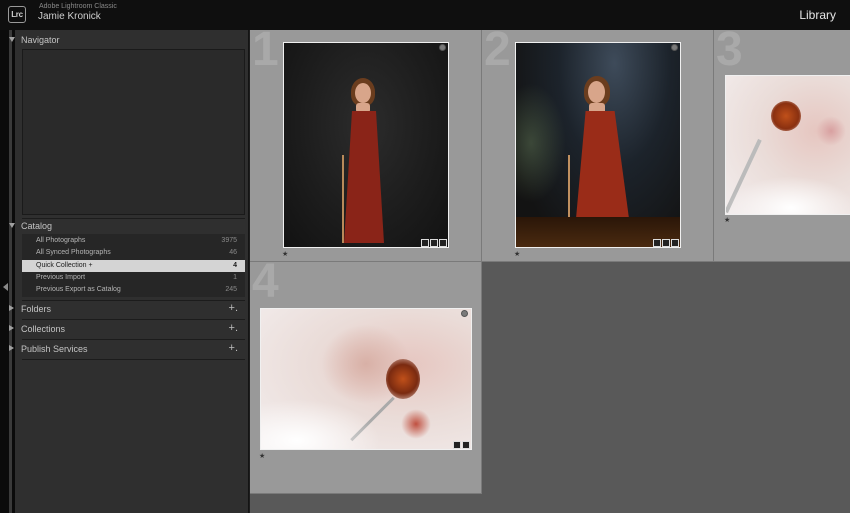 The image size is (850, 513). Describe the element at coordinates (36, 309) in the screenshot. I see `folders-label: Folders` at that location.